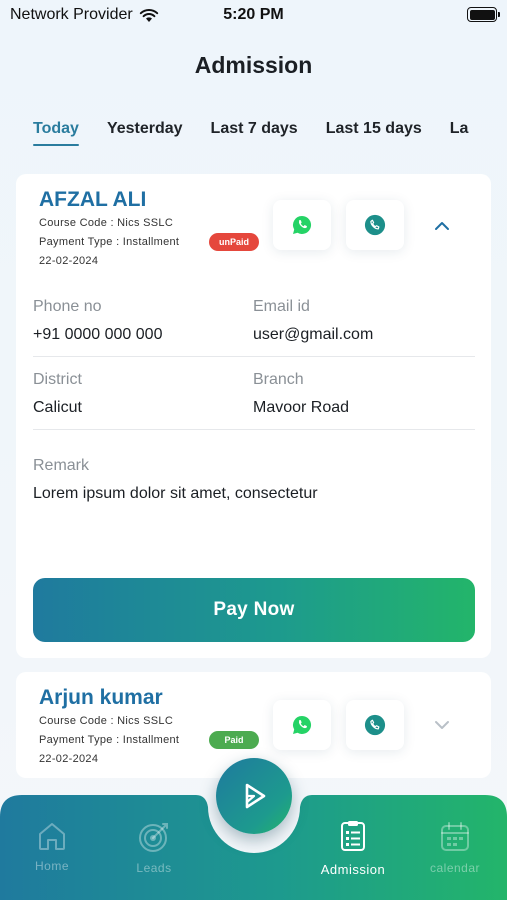 The height and width of the screenshot is (900, 507). I want to click on nav-home: Home, so click(52, 847).